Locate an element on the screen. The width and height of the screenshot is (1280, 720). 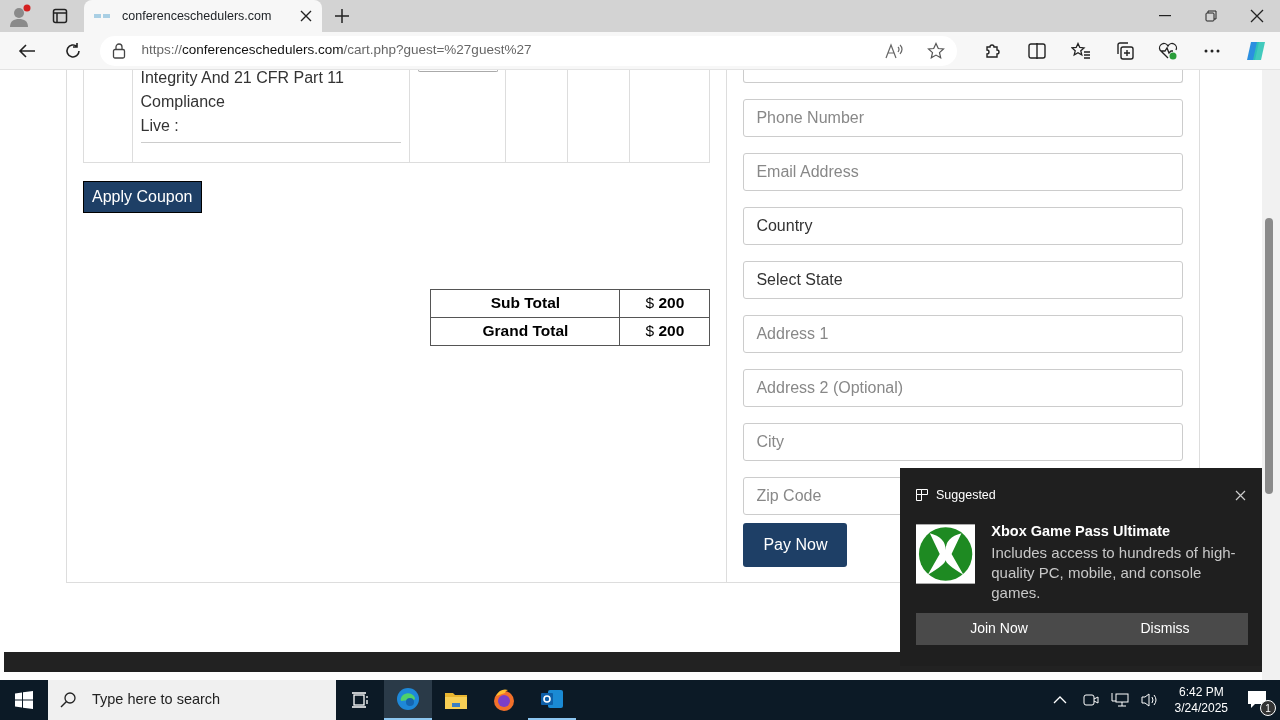
toast-button: Join Now is located at coordinates (999, 628).